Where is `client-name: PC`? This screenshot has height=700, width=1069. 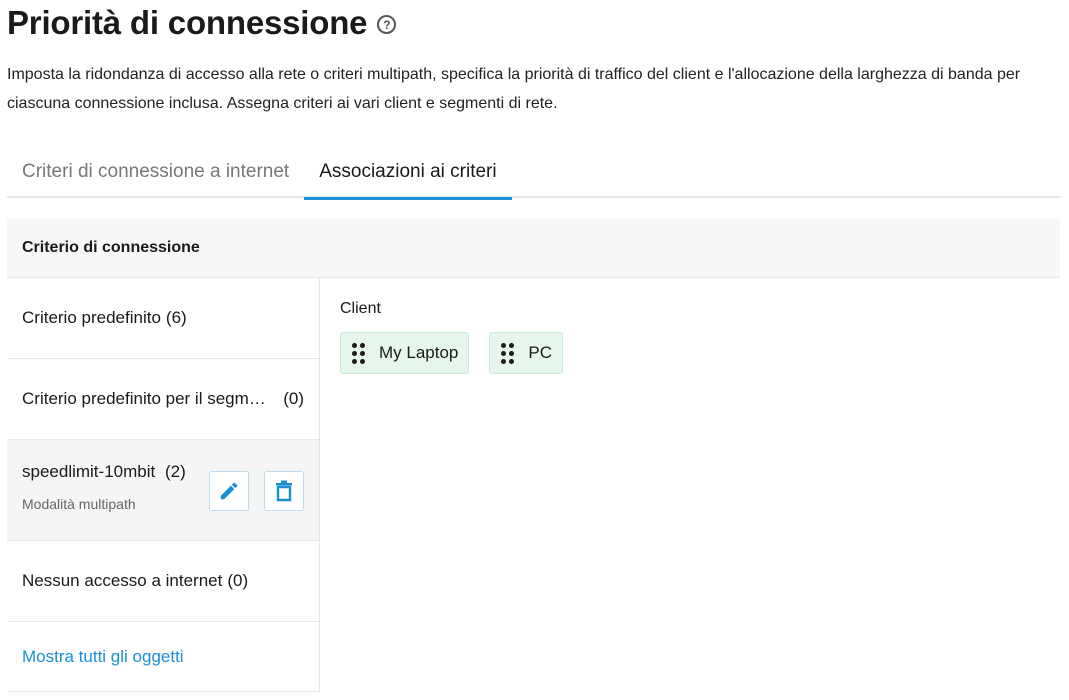
client-name: PC is located at coordinates (540, 352).